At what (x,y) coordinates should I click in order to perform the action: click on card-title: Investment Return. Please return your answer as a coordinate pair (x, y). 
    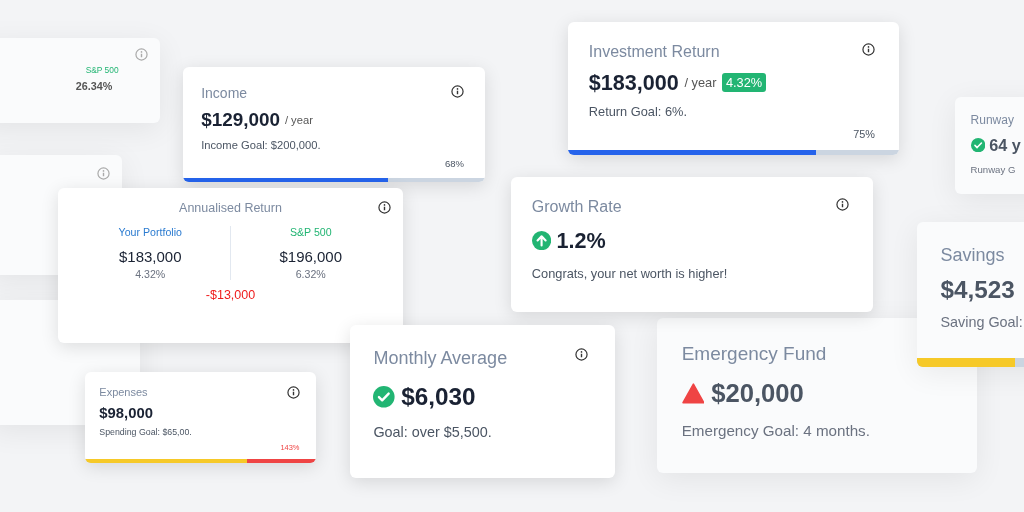
    Looking at the image, I should click on (654, 51).